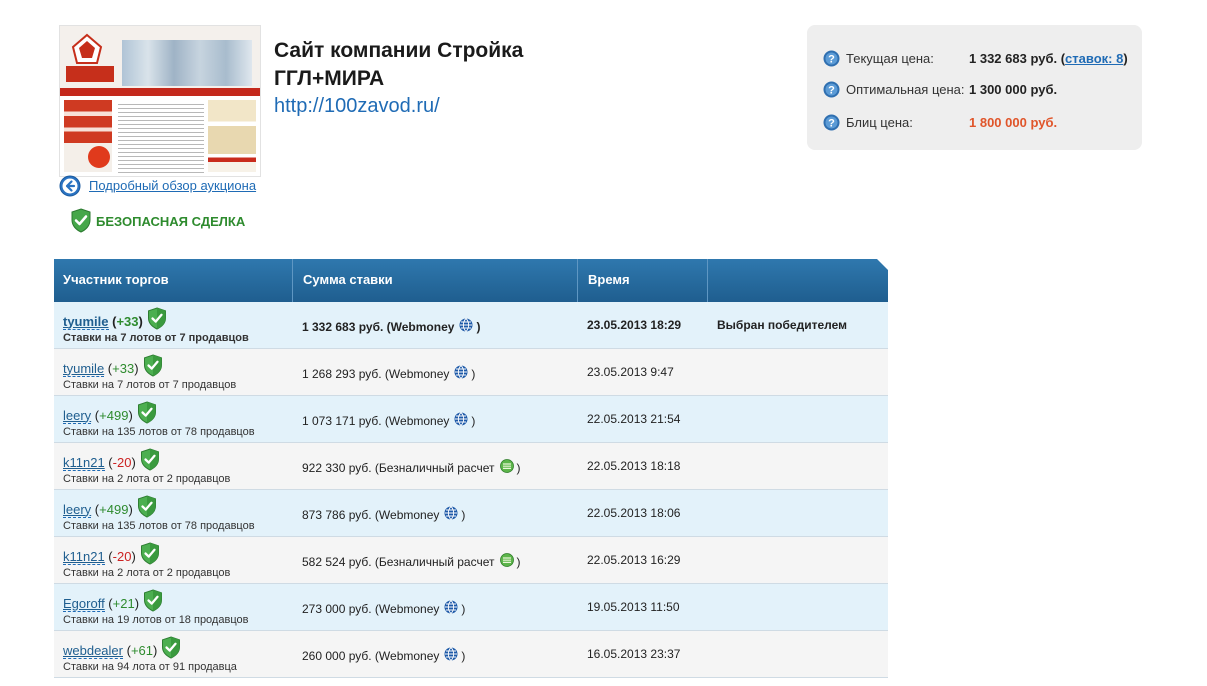 The image size is (1207, 686). What do you see at coordinates (371, 655) in the screenshot?
I see `bid-amount-text: 260 000 руб. (Webmoney` at bounding box center [371, 655].